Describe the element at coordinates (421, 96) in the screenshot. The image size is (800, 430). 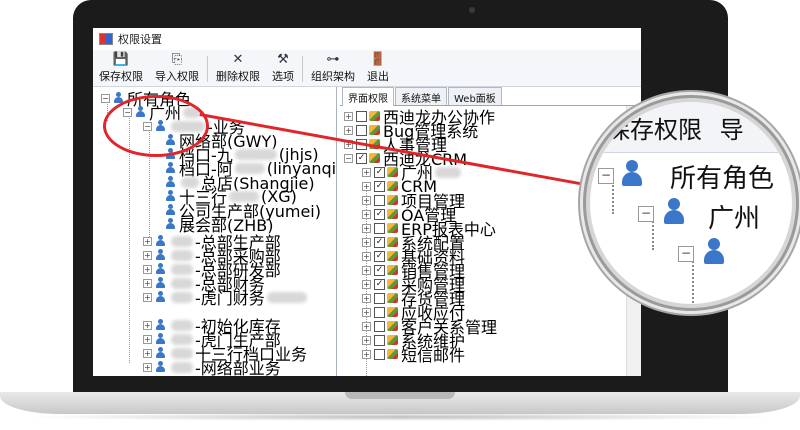
I see `tab-system-menu: 系统菜单` at that location.